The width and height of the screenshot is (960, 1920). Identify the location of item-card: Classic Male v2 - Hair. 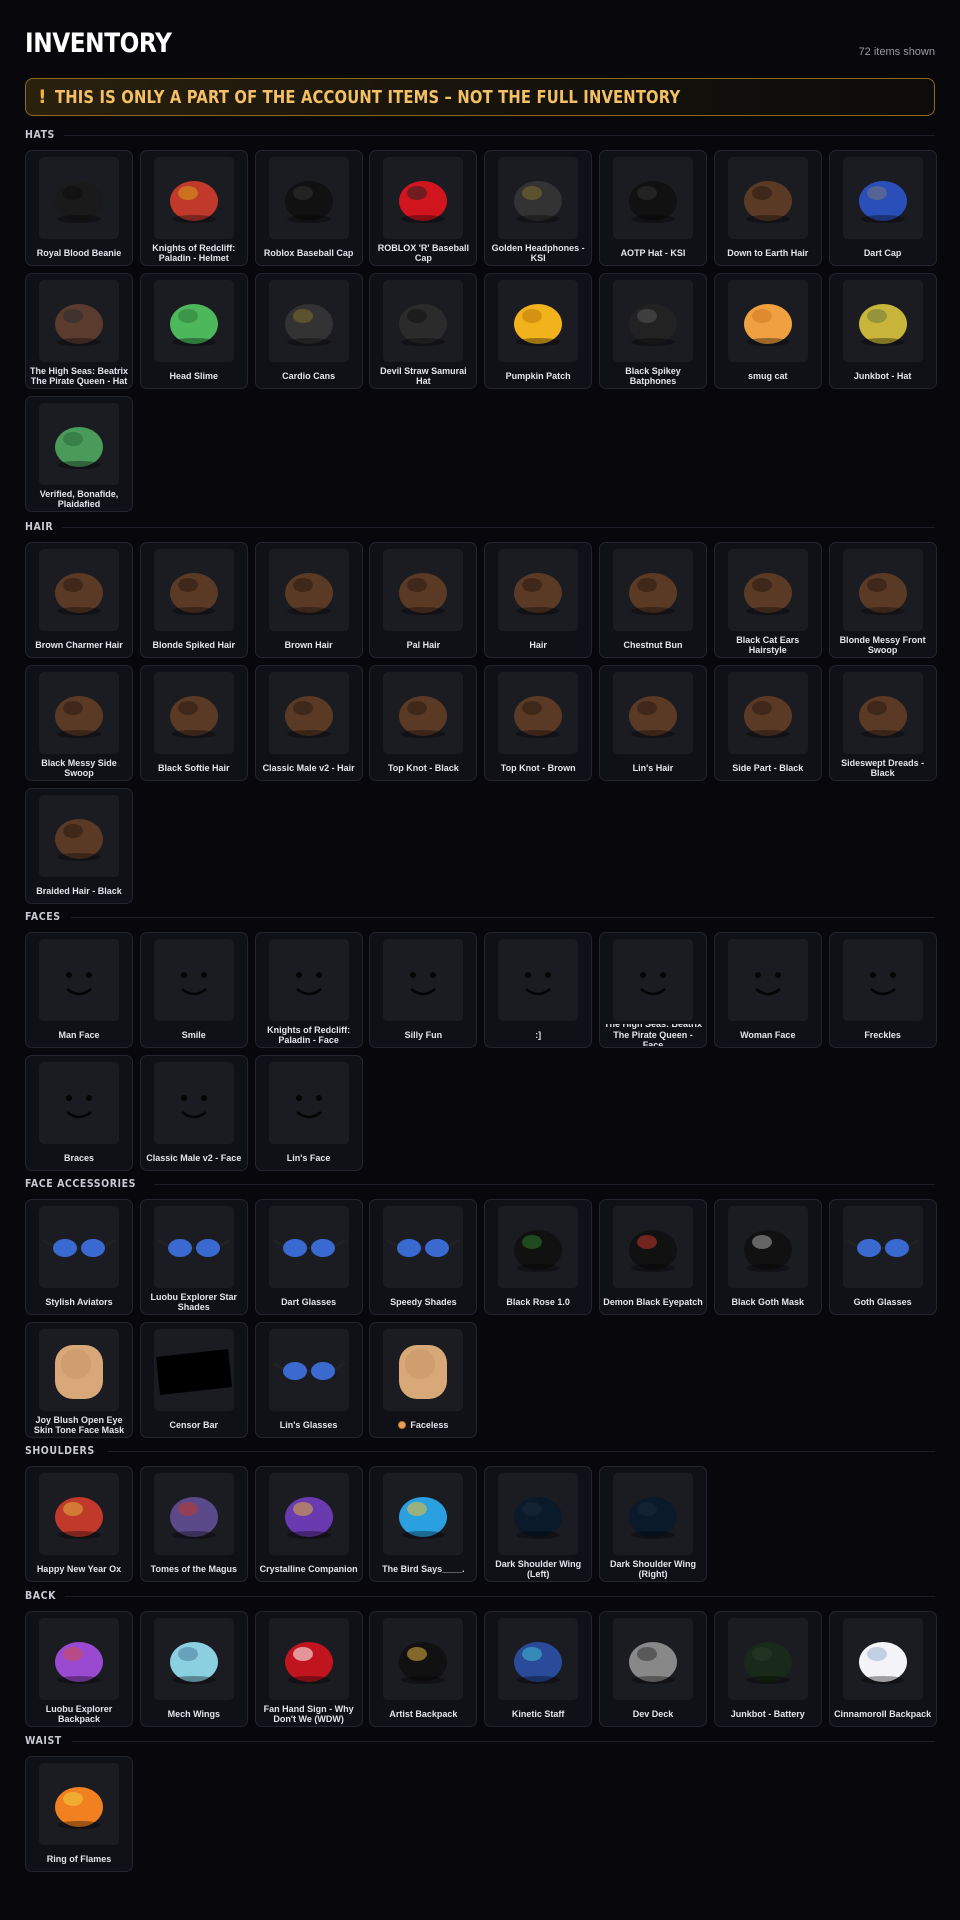
(308, 723).